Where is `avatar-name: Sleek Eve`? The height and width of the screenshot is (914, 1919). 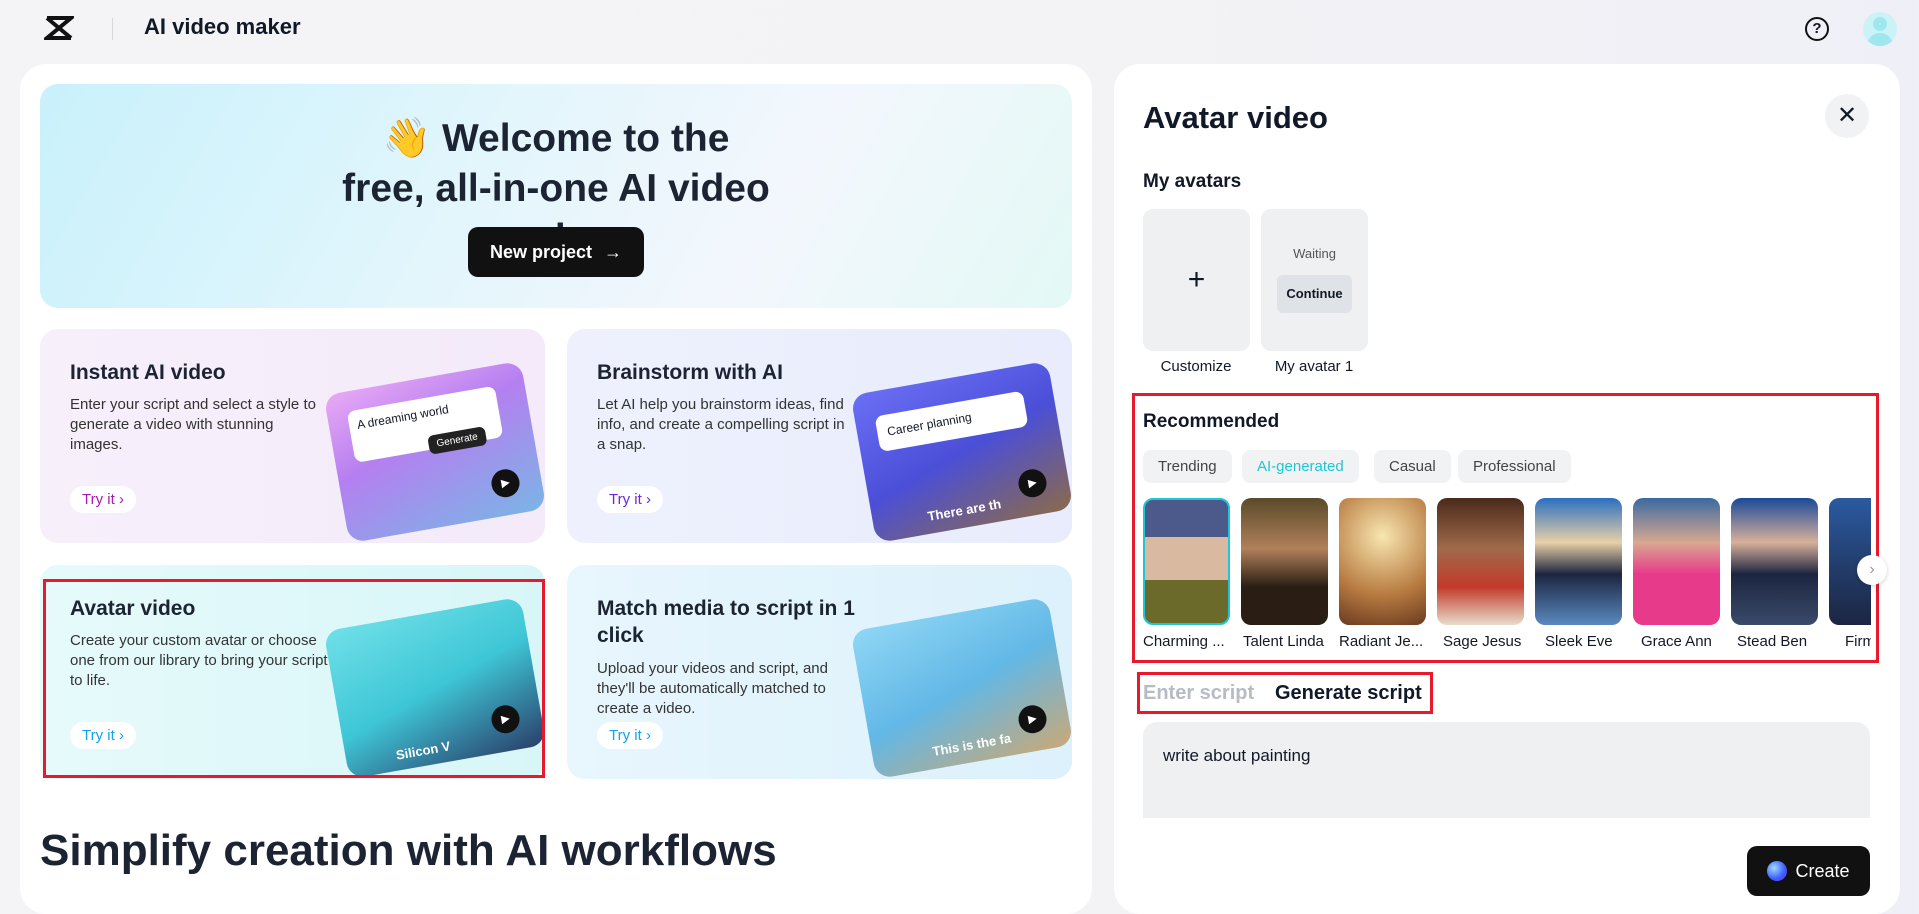
avatar-name: Sleek Eve is located at coordinates (1579, 641).